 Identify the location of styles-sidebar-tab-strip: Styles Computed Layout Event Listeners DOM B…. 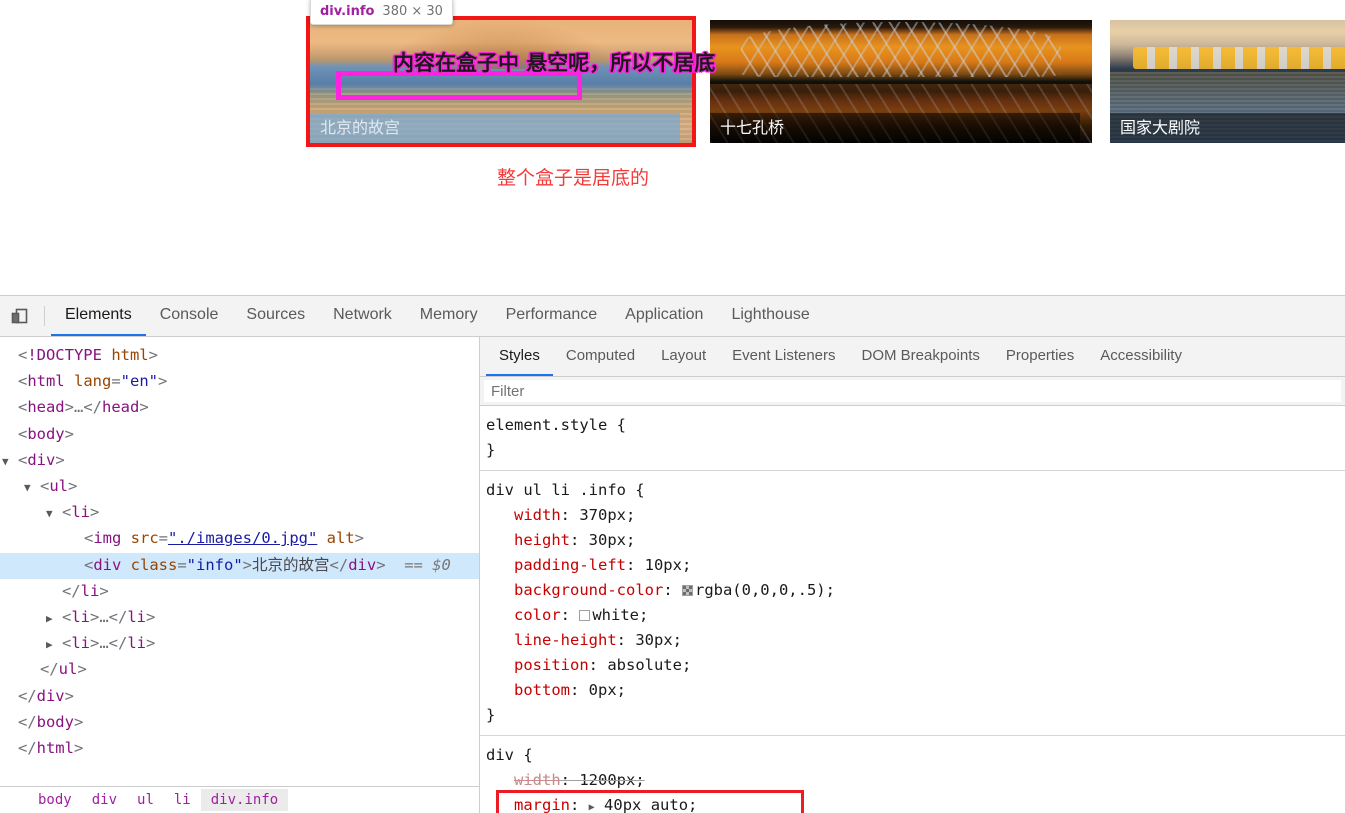
(912, 357).